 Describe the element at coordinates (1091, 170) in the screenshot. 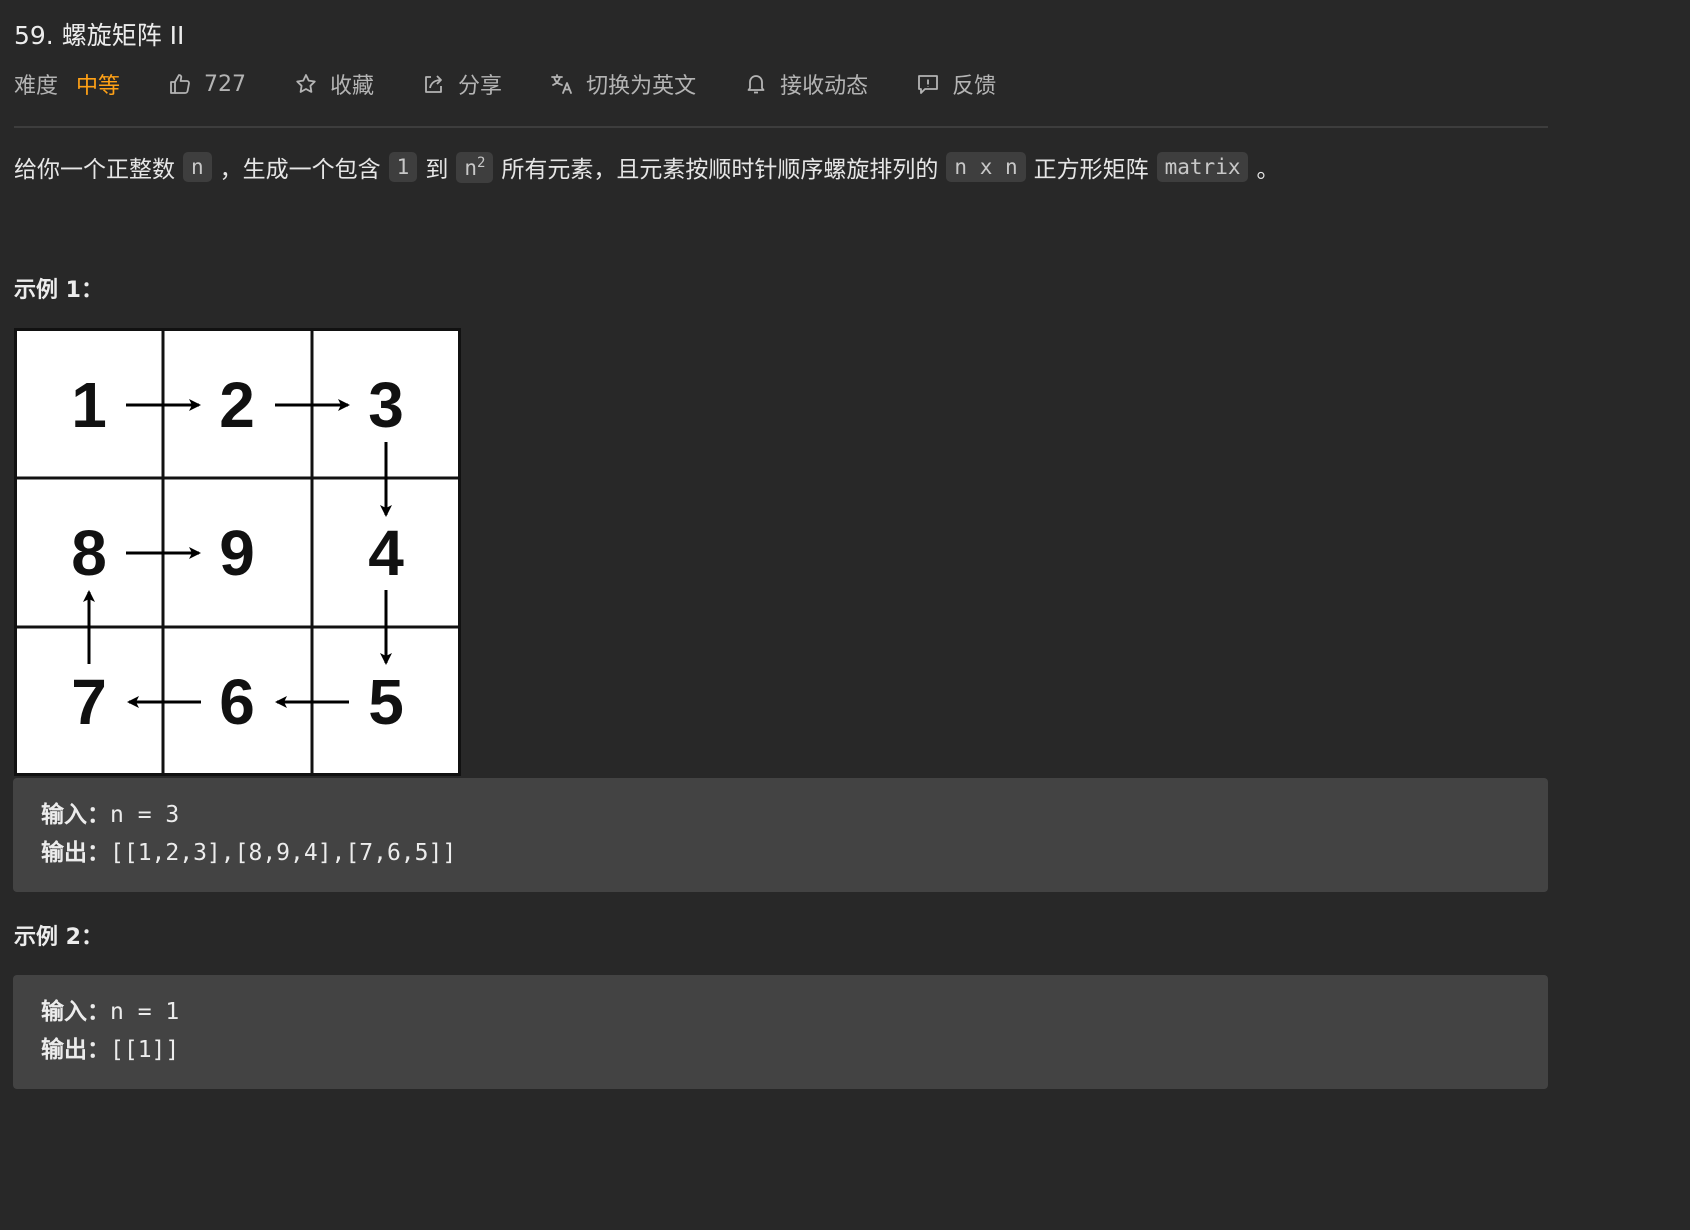

I see `desc-text-5: 正方形矩阵` at that location.